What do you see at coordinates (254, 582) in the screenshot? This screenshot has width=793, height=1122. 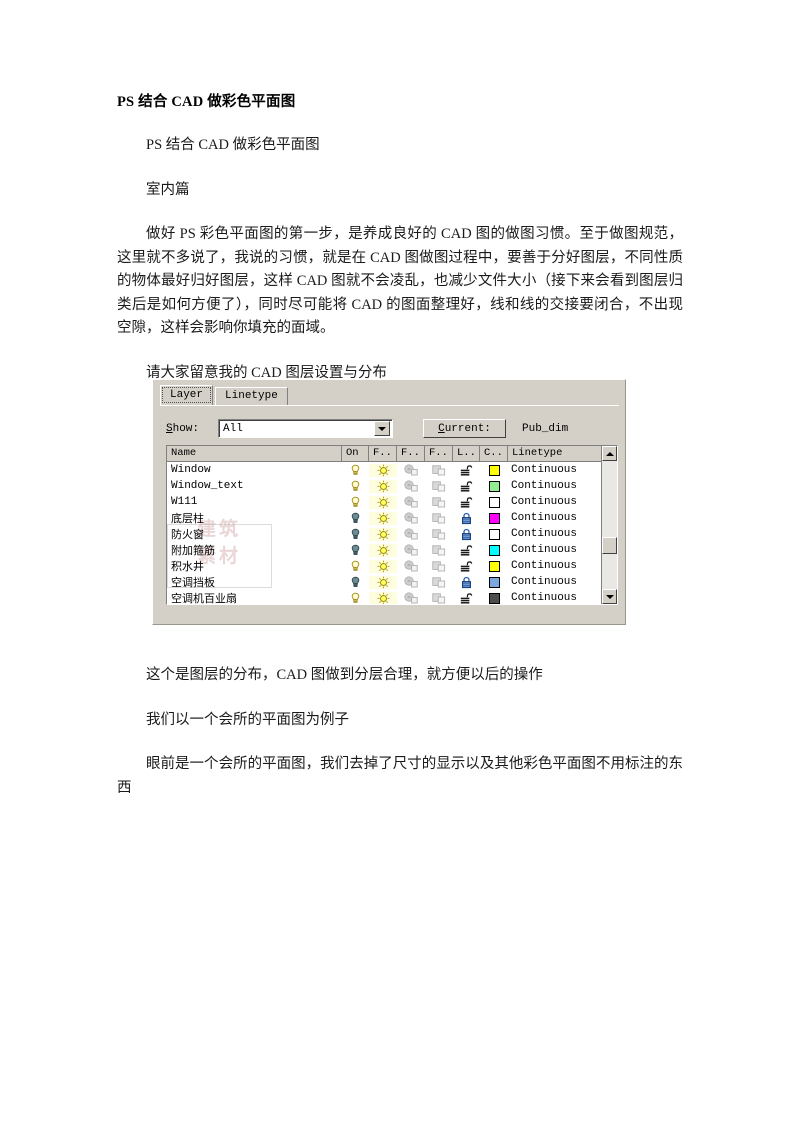 I see `layer-name-cell: 空调挡板` at bounding box center [254, 582].